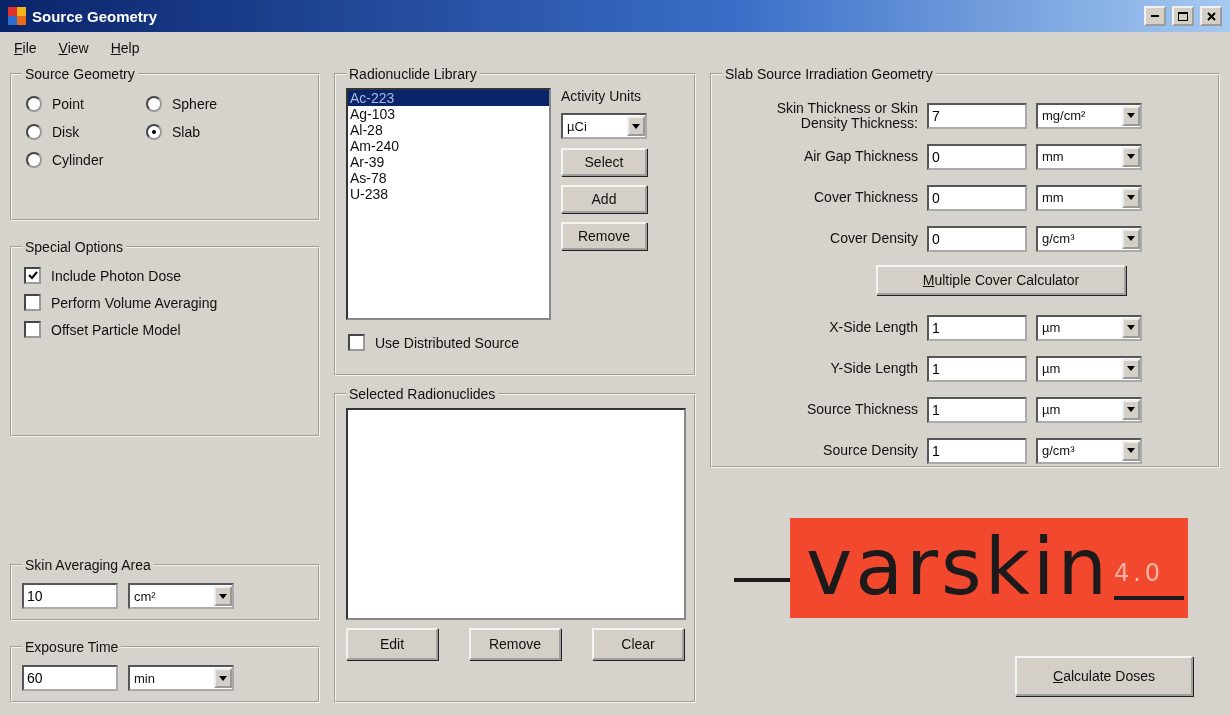  What do you see at coordinates (195, 104) in the screenshot?
I see `radio-label: Sphere` at bounding box center [195, 104].